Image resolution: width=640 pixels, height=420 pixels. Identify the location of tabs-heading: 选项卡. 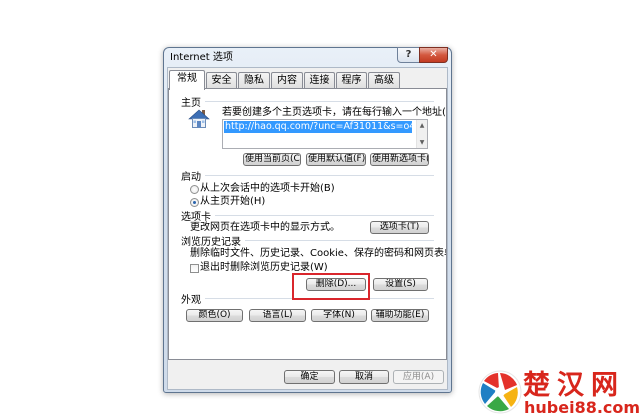
(307, 216).